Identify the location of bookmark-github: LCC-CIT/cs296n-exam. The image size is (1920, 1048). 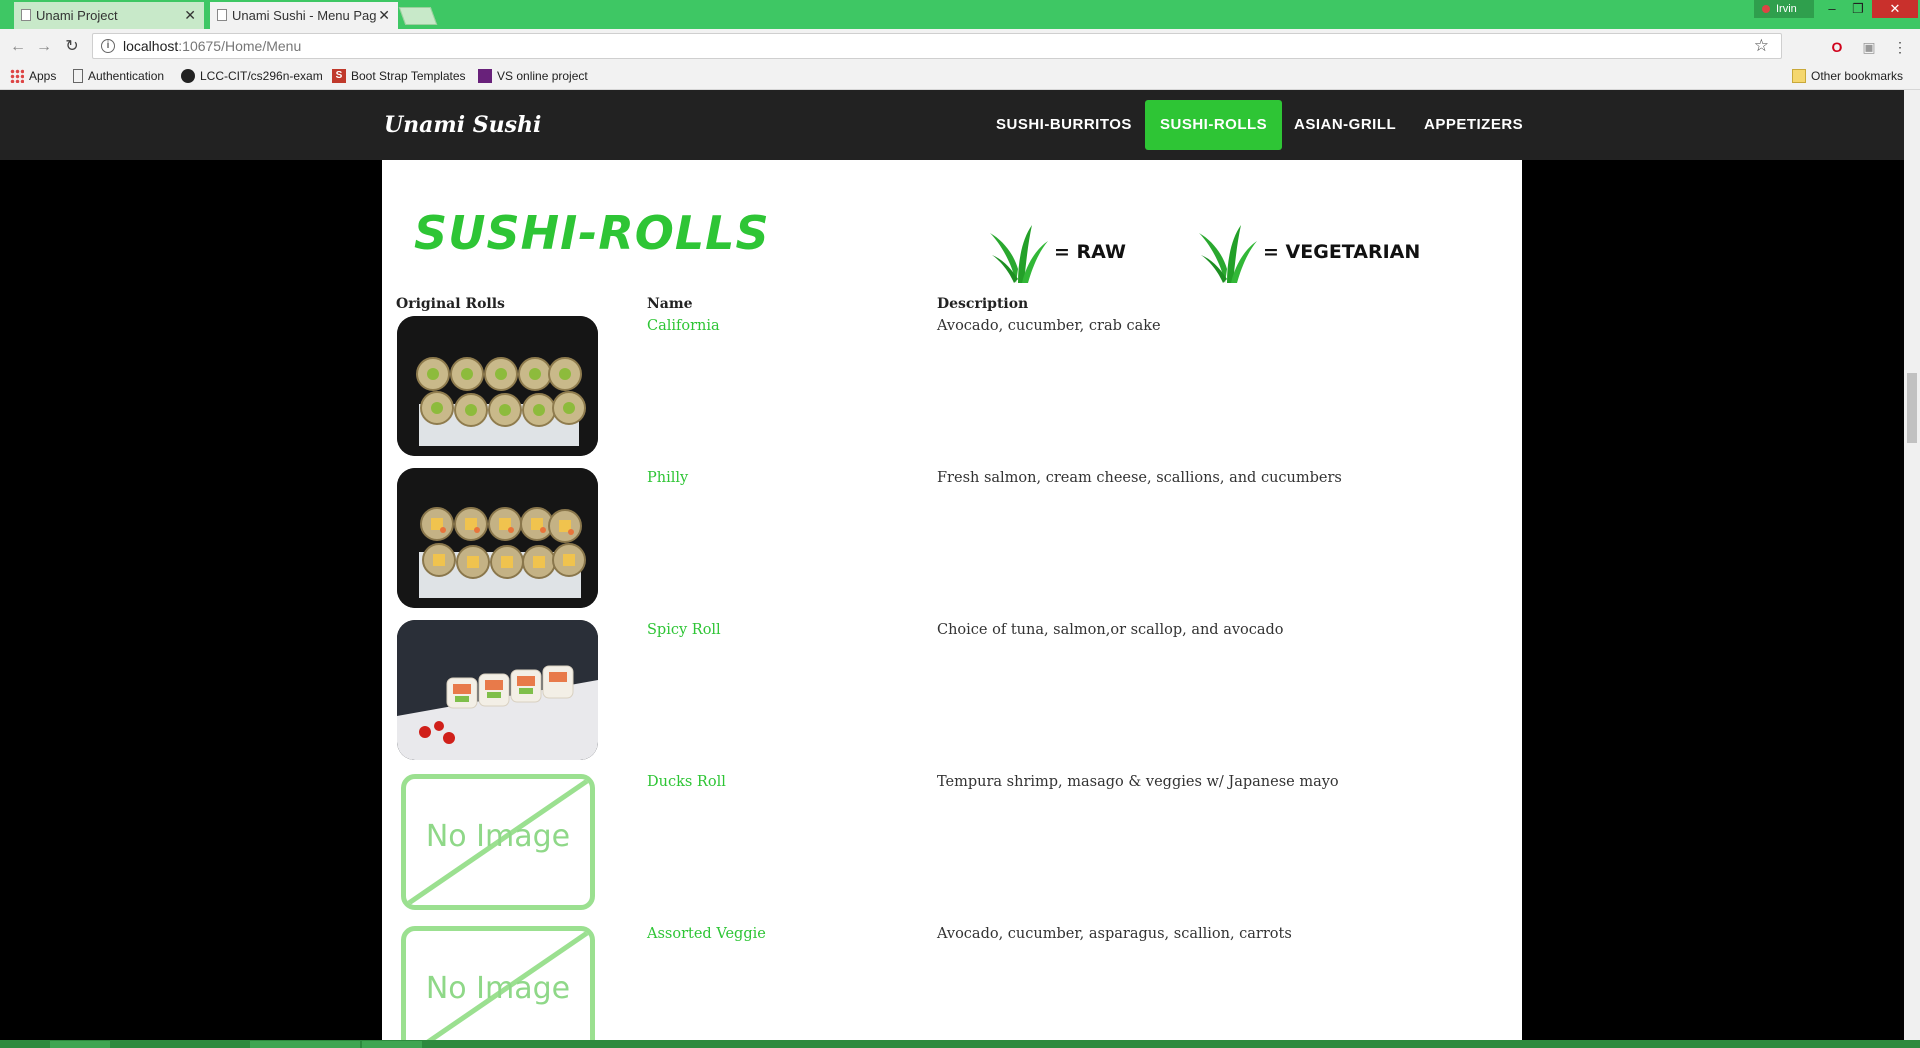
(252, 76).